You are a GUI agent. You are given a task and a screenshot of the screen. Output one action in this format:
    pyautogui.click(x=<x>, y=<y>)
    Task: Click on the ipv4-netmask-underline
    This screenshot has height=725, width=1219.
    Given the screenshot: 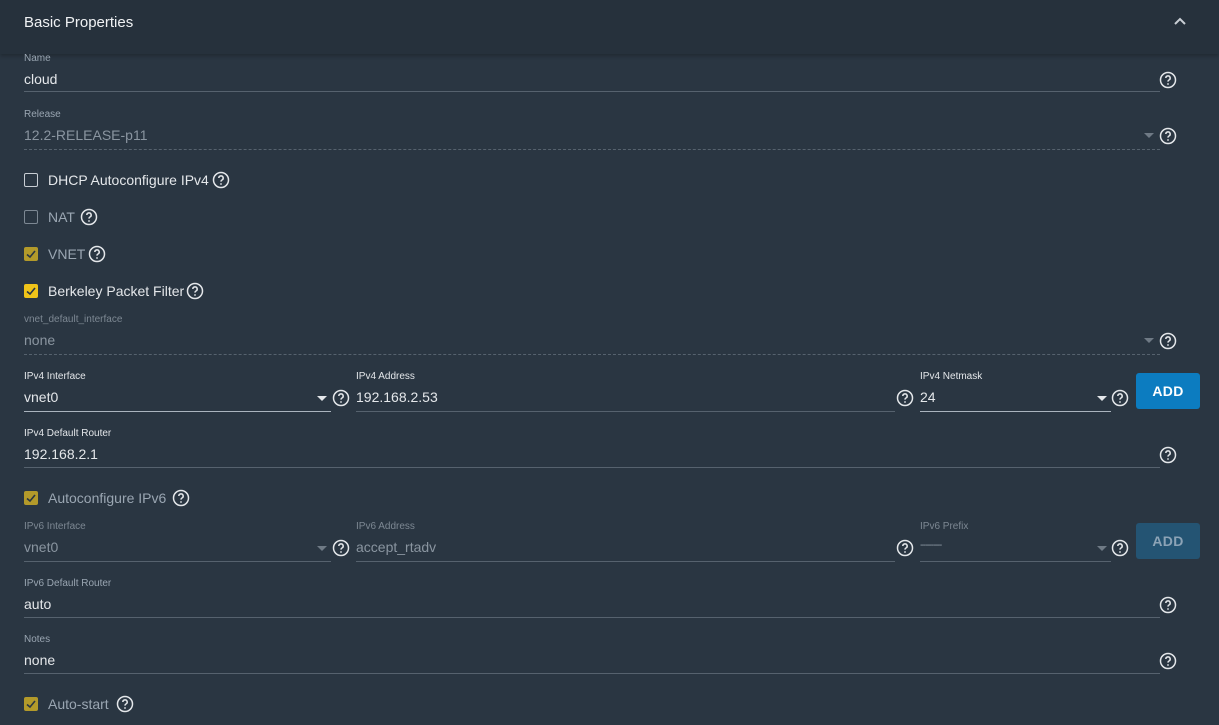 What is the action you would take?
    pyautogui.click(x=1015, y=411)
    